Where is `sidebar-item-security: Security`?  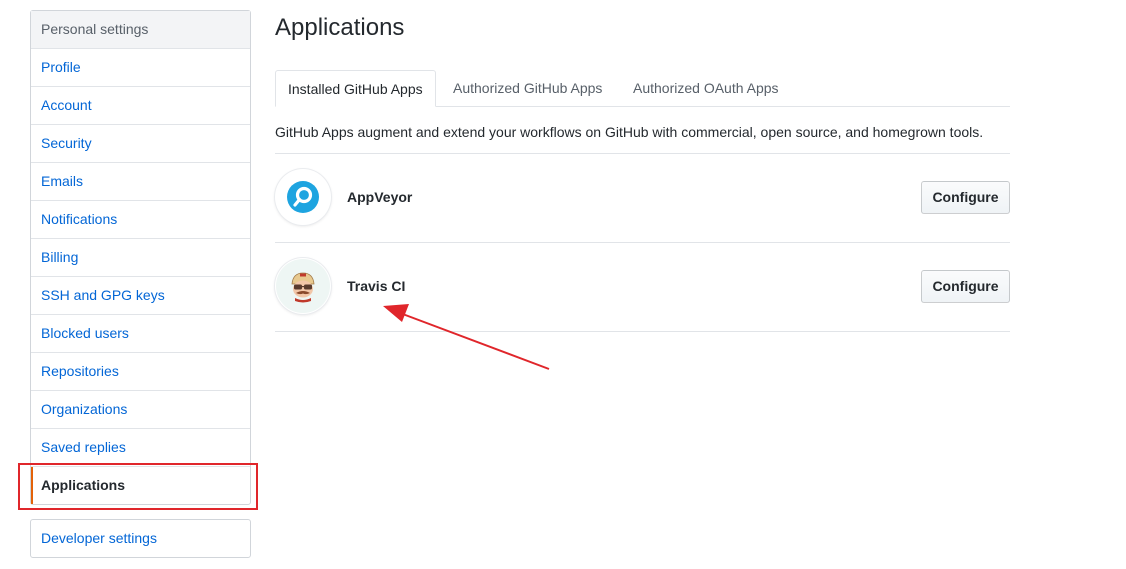 sidebar-item-security: Security is located at coordinates (140, 144).